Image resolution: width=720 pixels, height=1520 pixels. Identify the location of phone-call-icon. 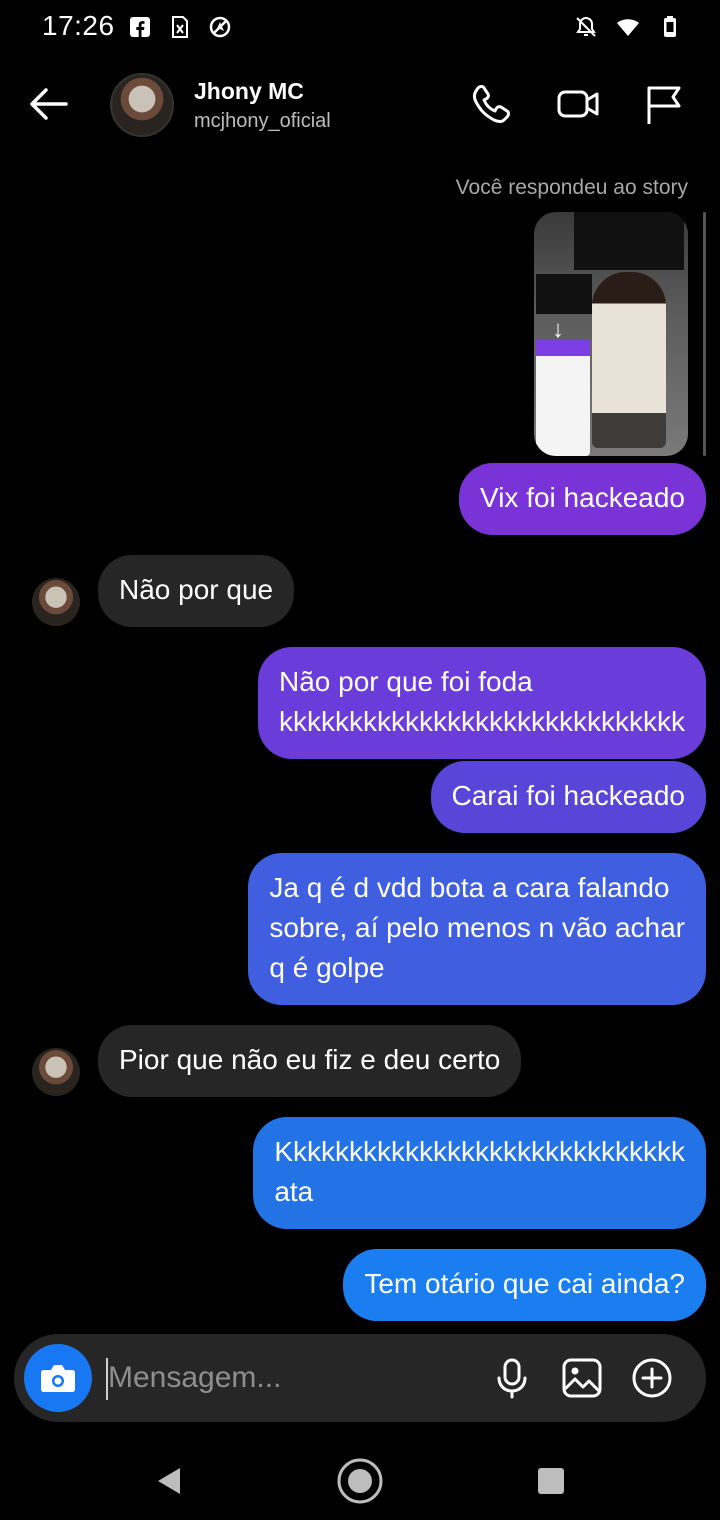
(492, 104).